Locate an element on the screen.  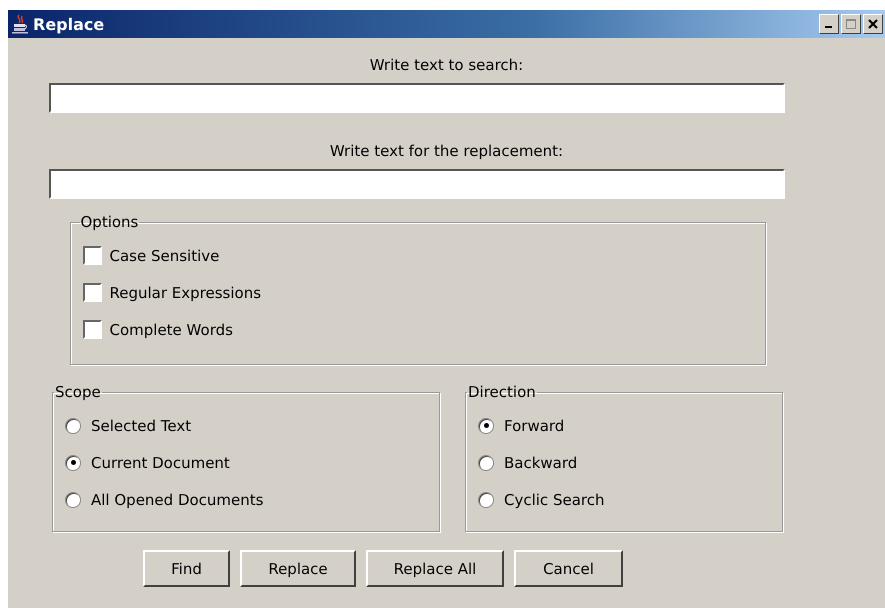
dialog-button: Cancel is located at coordinates (568, 568).